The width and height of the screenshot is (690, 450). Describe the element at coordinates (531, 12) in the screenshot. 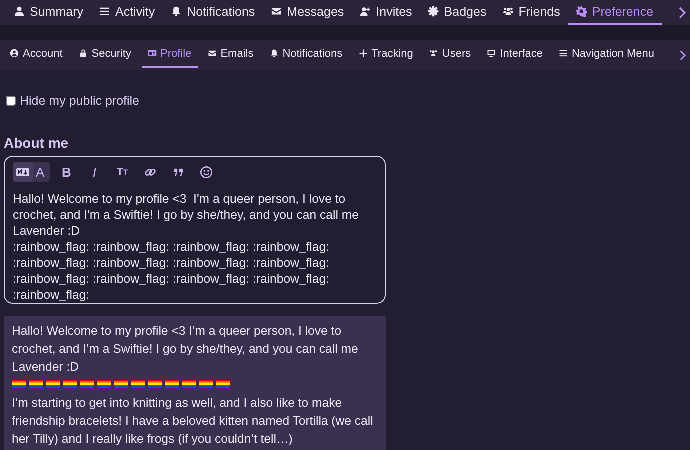

I see `nav-tab: Friends` at that location.